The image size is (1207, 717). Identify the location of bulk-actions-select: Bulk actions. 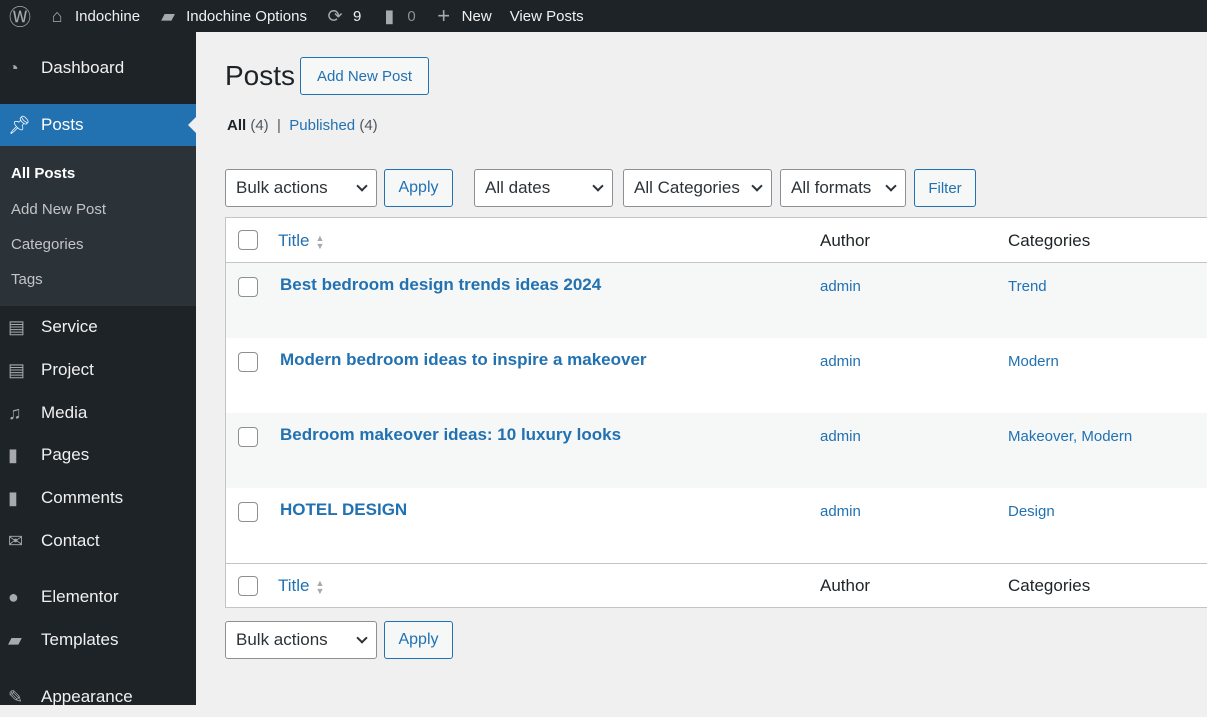
(301, 188).